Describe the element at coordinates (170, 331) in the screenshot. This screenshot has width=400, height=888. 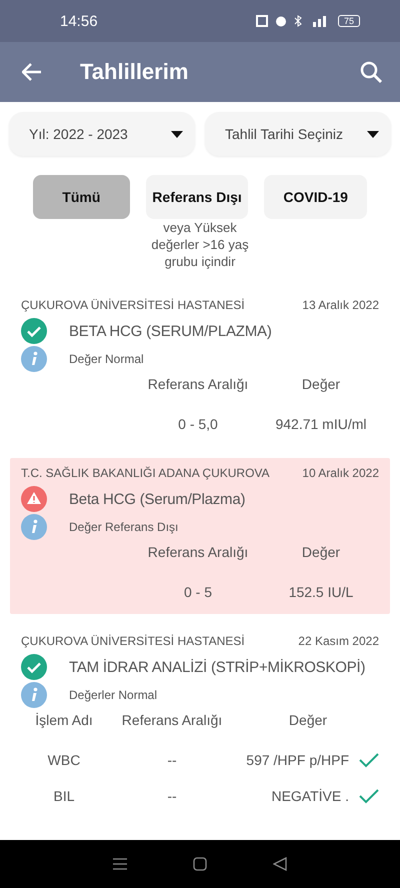
I see `test-name: BETA HCG (SERUM/PLAZMA)` at that location.